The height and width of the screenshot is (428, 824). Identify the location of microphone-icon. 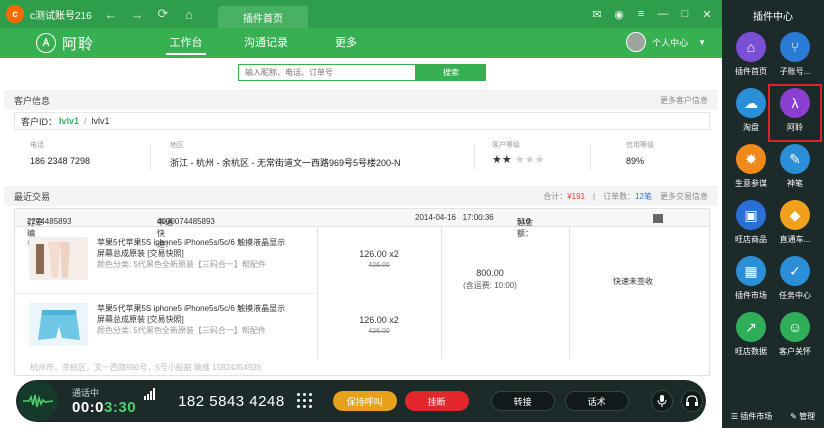
(661, 401).